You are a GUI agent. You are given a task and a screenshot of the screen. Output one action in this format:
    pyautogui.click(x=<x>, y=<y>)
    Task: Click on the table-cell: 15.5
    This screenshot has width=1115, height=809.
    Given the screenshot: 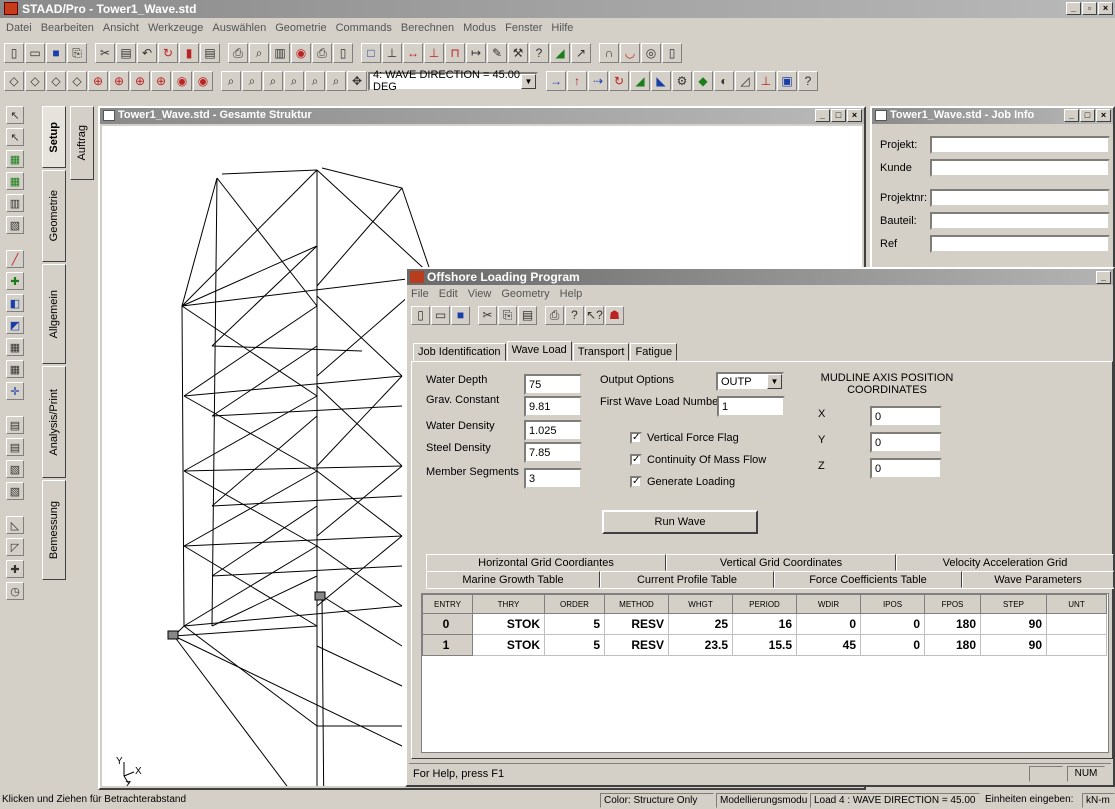 What is the action you would take?
    pyautogui.click(x=764, y=645)
    